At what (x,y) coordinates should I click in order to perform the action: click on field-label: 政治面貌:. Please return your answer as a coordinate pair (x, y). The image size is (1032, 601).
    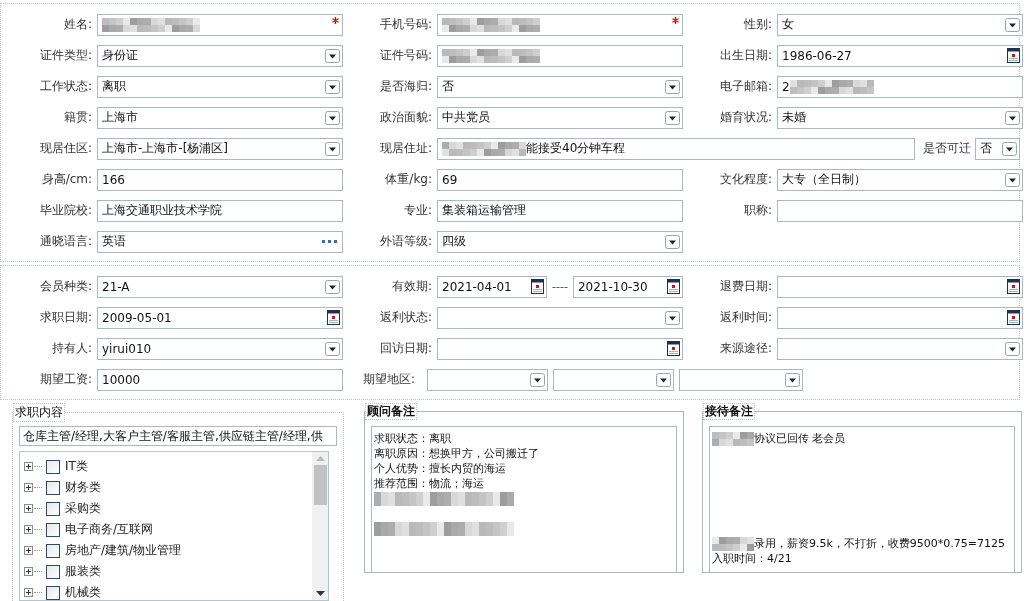
    Looking at the image, I should click on (405, 117).